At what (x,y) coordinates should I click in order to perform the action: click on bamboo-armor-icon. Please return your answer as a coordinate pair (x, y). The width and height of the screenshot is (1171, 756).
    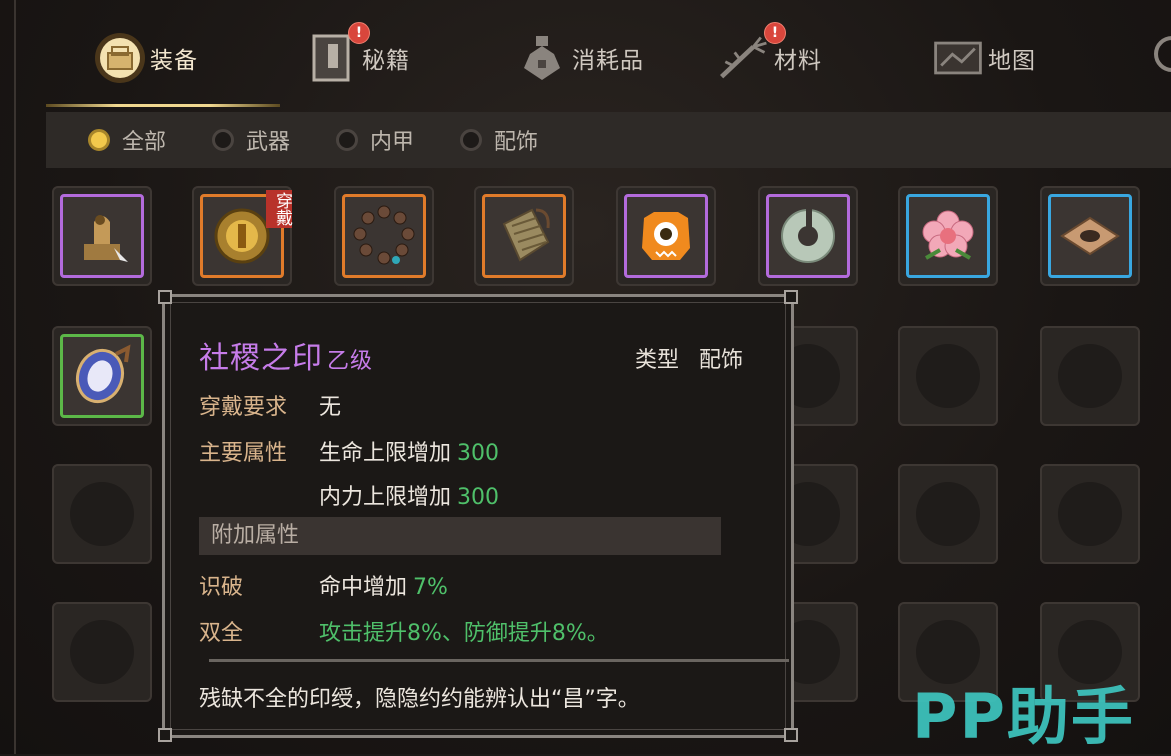
    Looking at the image, I should click on (524, 236).